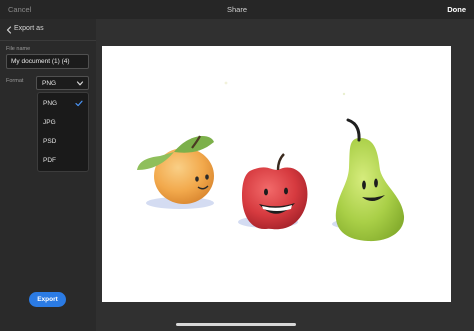 The height and width of the screenshot is (331, 474). What do you see at coordinates (29, 28) in the screenshot?
I see `back-label: Export as` at bounding box center [29, 28].